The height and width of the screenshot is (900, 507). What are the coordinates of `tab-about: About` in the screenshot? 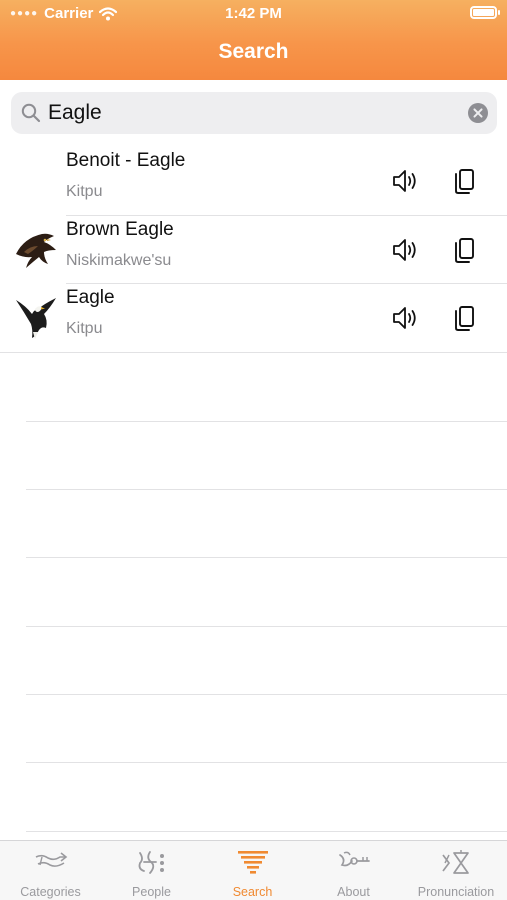 It's located at (353, 870).